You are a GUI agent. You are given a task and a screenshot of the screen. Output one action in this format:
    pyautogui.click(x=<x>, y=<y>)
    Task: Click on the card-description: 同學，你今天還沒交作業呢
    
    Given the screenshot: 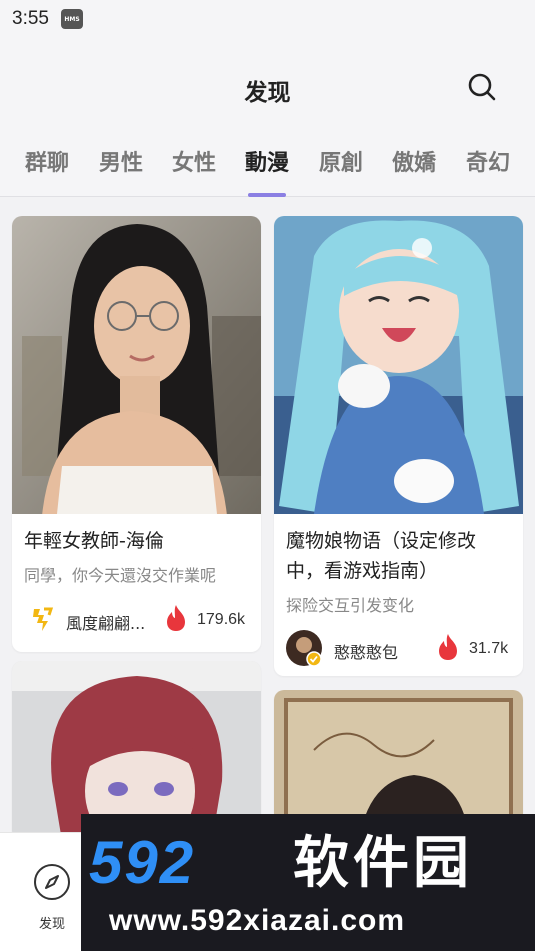 What is the action you would take?
    pyautogui.click(x=120, y=575)
    